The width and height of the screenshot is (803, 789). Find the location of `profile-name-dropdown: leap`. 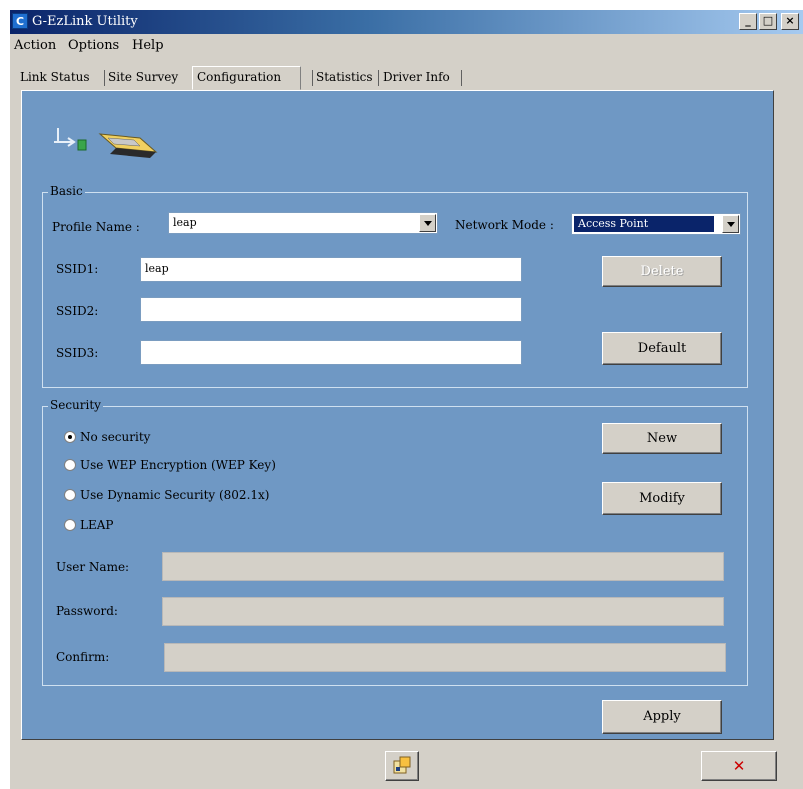

profile-name-dropdown: leap is located at coordinates (303, 223).